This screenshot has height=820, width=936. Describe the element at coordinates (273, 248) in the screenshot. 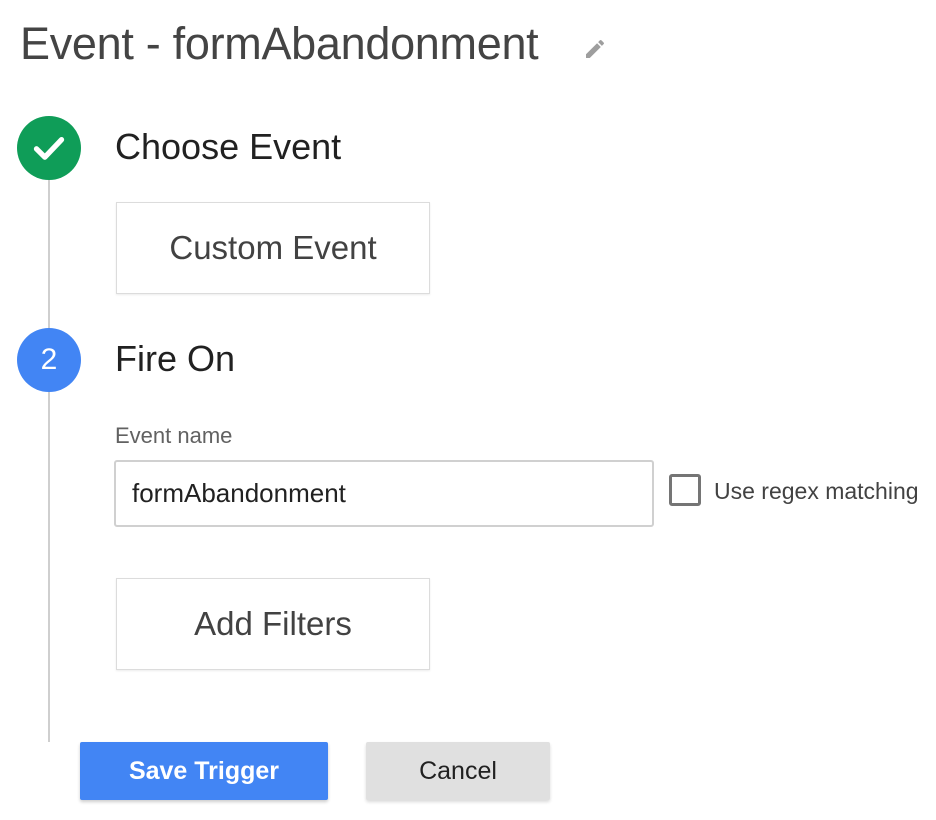

I see `custom-event-button: Custom Event` at that location.